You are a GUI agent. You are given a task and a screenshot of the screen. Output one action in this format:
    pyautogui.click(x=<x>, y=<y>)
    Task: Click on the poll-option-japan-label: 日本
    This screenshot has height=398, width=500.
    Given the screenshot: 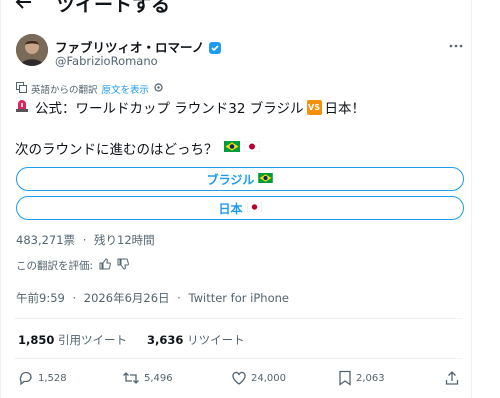 What is the action you would take?
    pyautogui.click(x=230, y=208)
    